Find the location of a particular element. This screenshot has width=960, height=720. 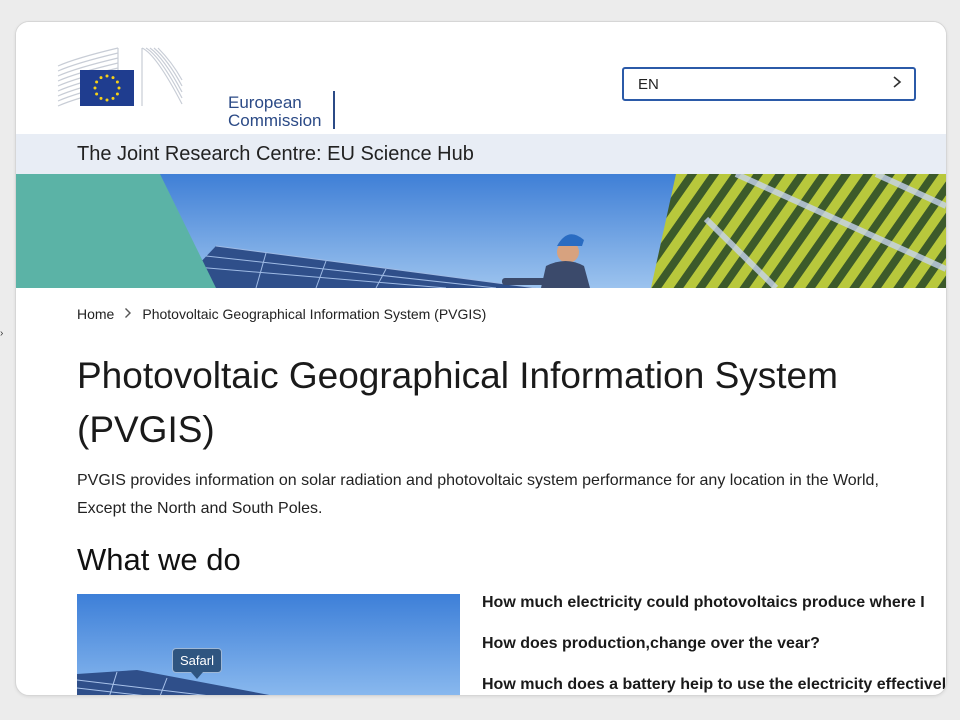

language-selector: EN is located at coordinates (769, 84).